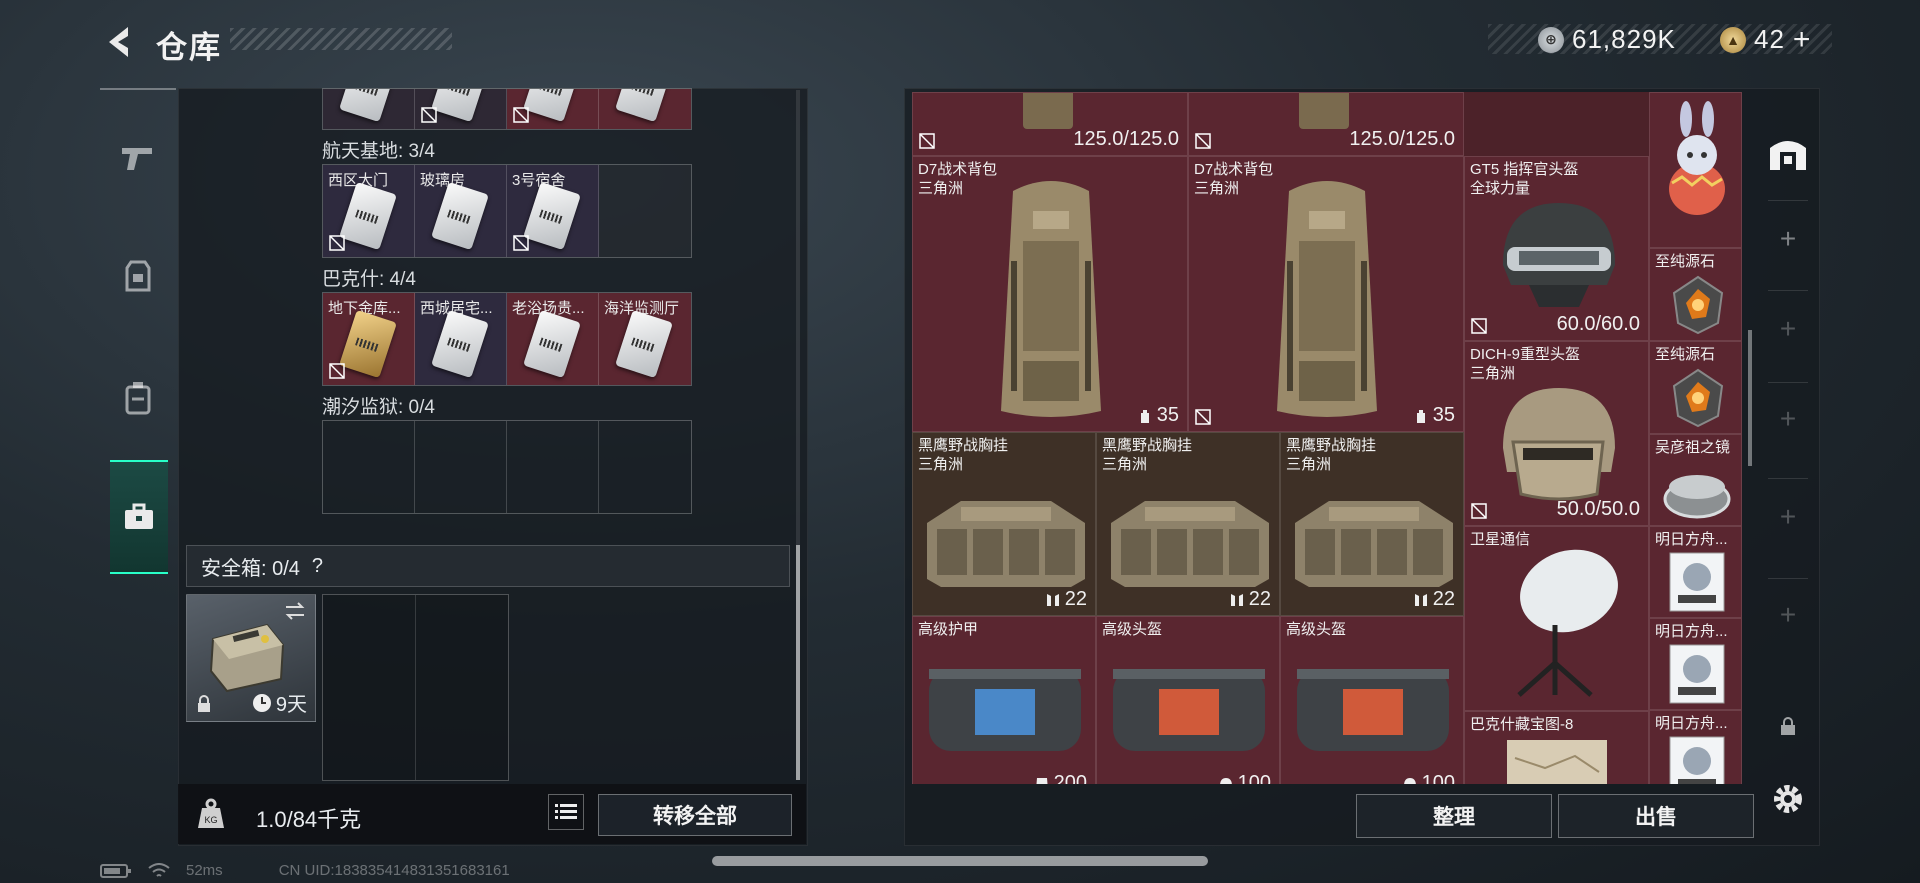 The width and height of the screenshot is (1920, 883). I want to click on safe-box-item: 9天, so click(251, 658).